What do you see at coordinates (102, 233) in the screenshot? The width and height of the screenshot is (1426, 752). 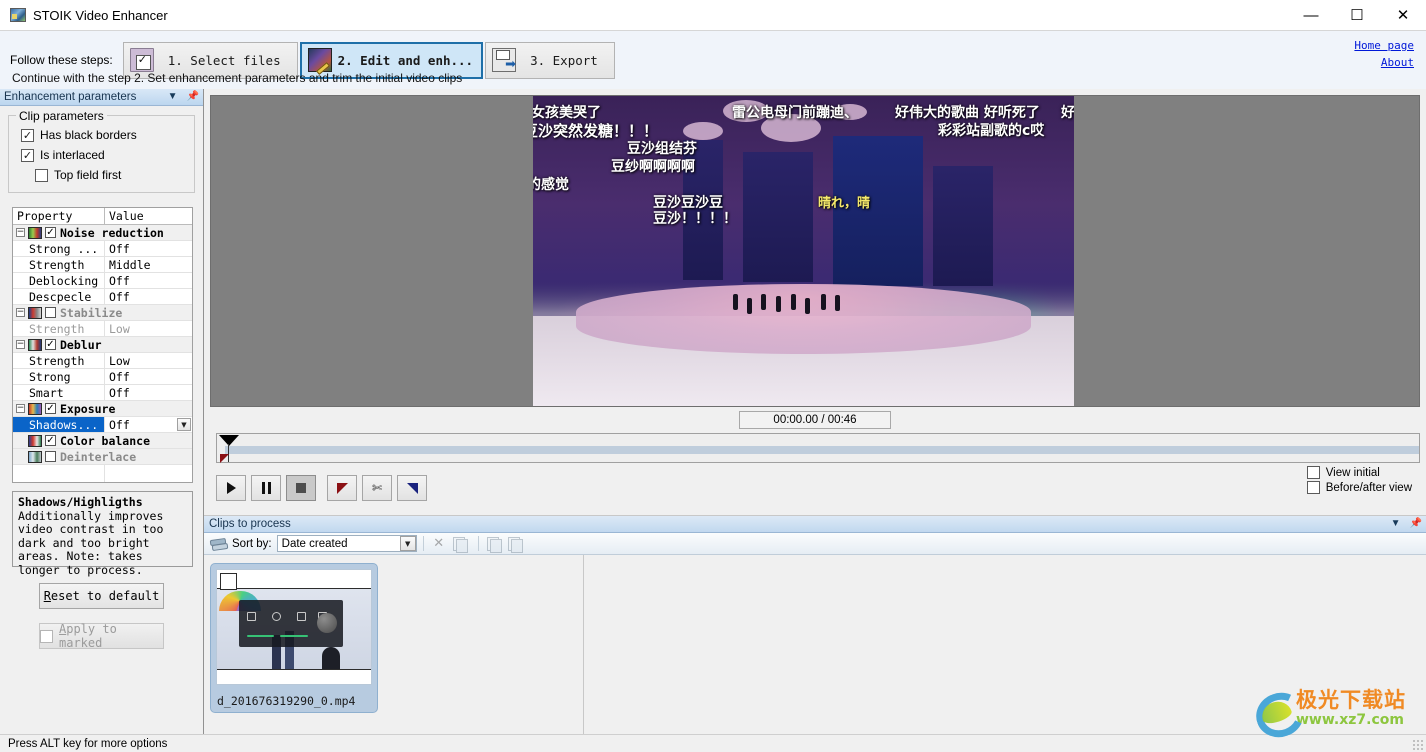 I see `property-group-noise-reduction: − Noise reduction` at bounding box center [102, 233].